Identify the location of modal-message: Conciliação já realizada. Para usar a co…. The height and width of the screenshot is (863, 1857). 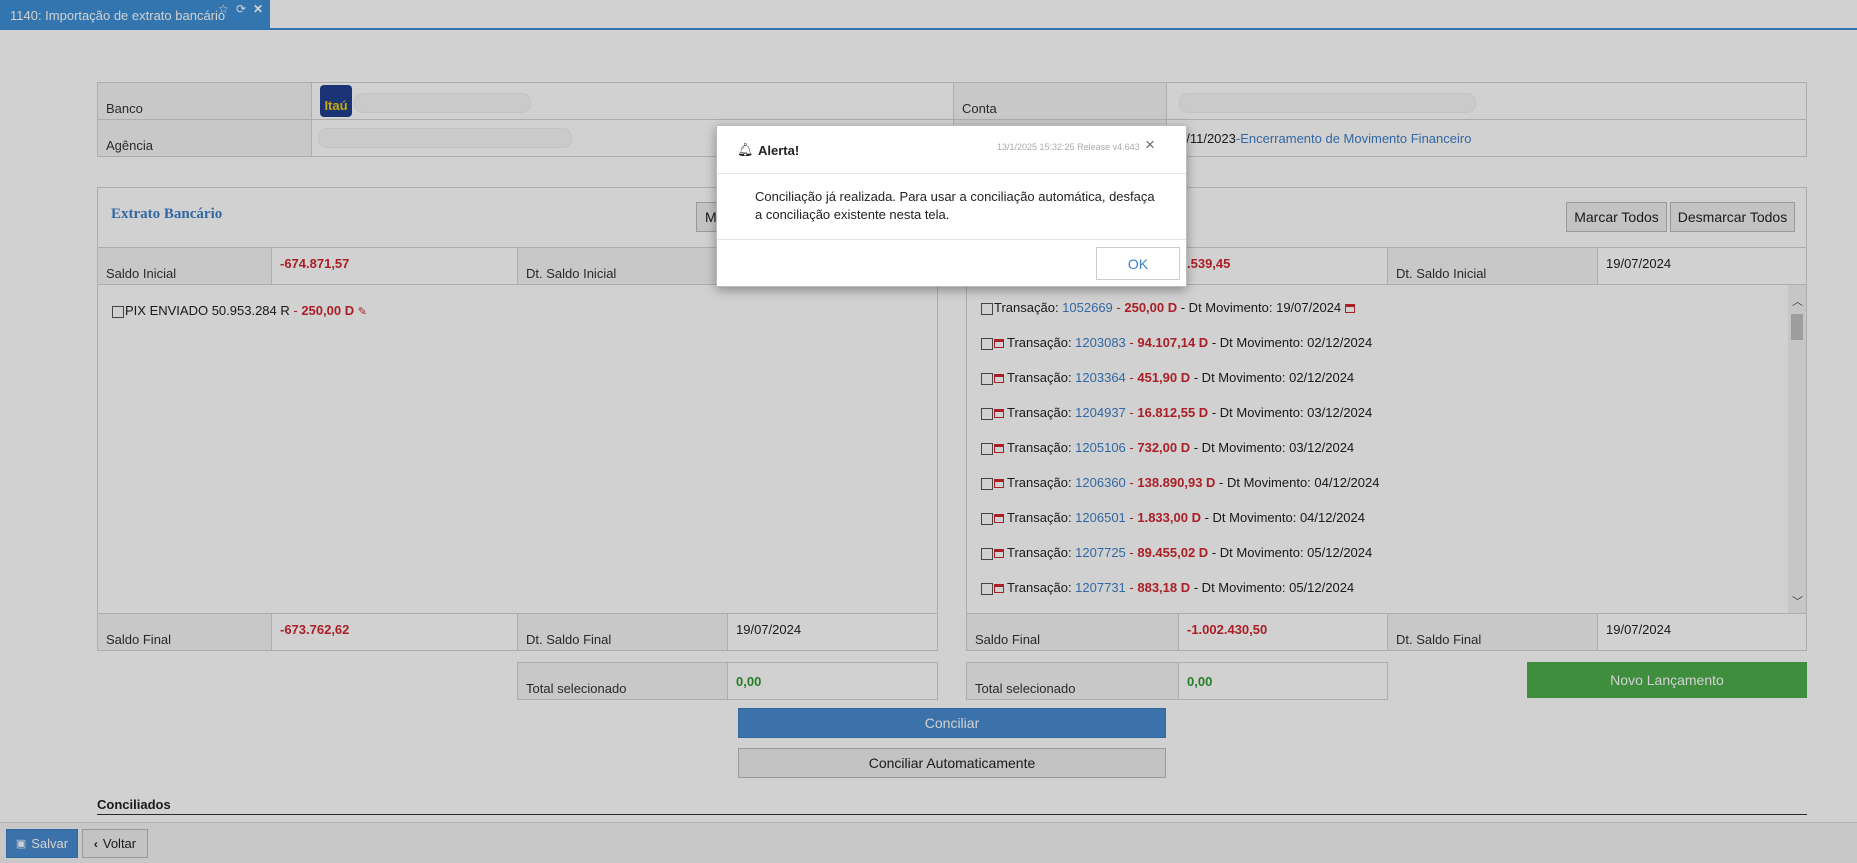
(955, 205).